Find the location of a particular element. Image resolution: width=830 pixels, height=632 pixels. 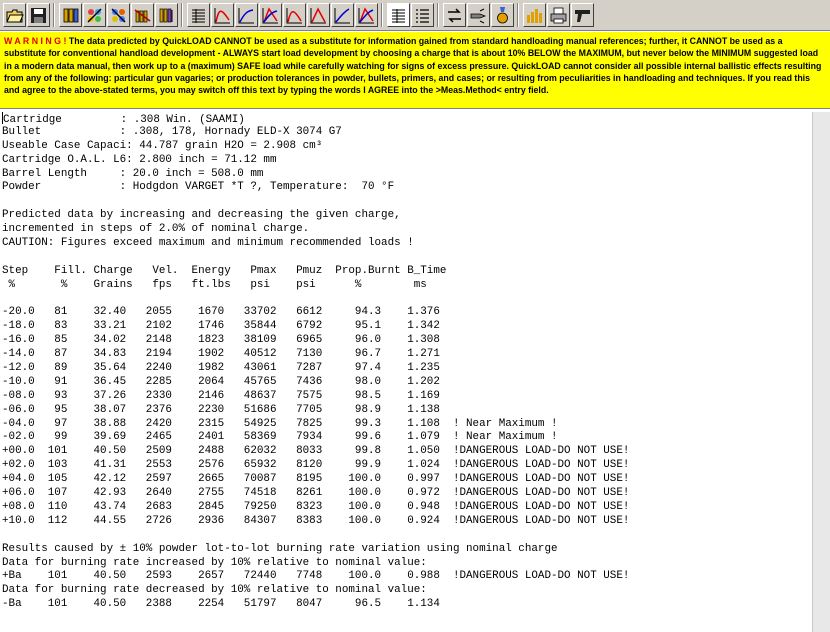

cartridge-propellant-icon is located at coordinates (118, 15).